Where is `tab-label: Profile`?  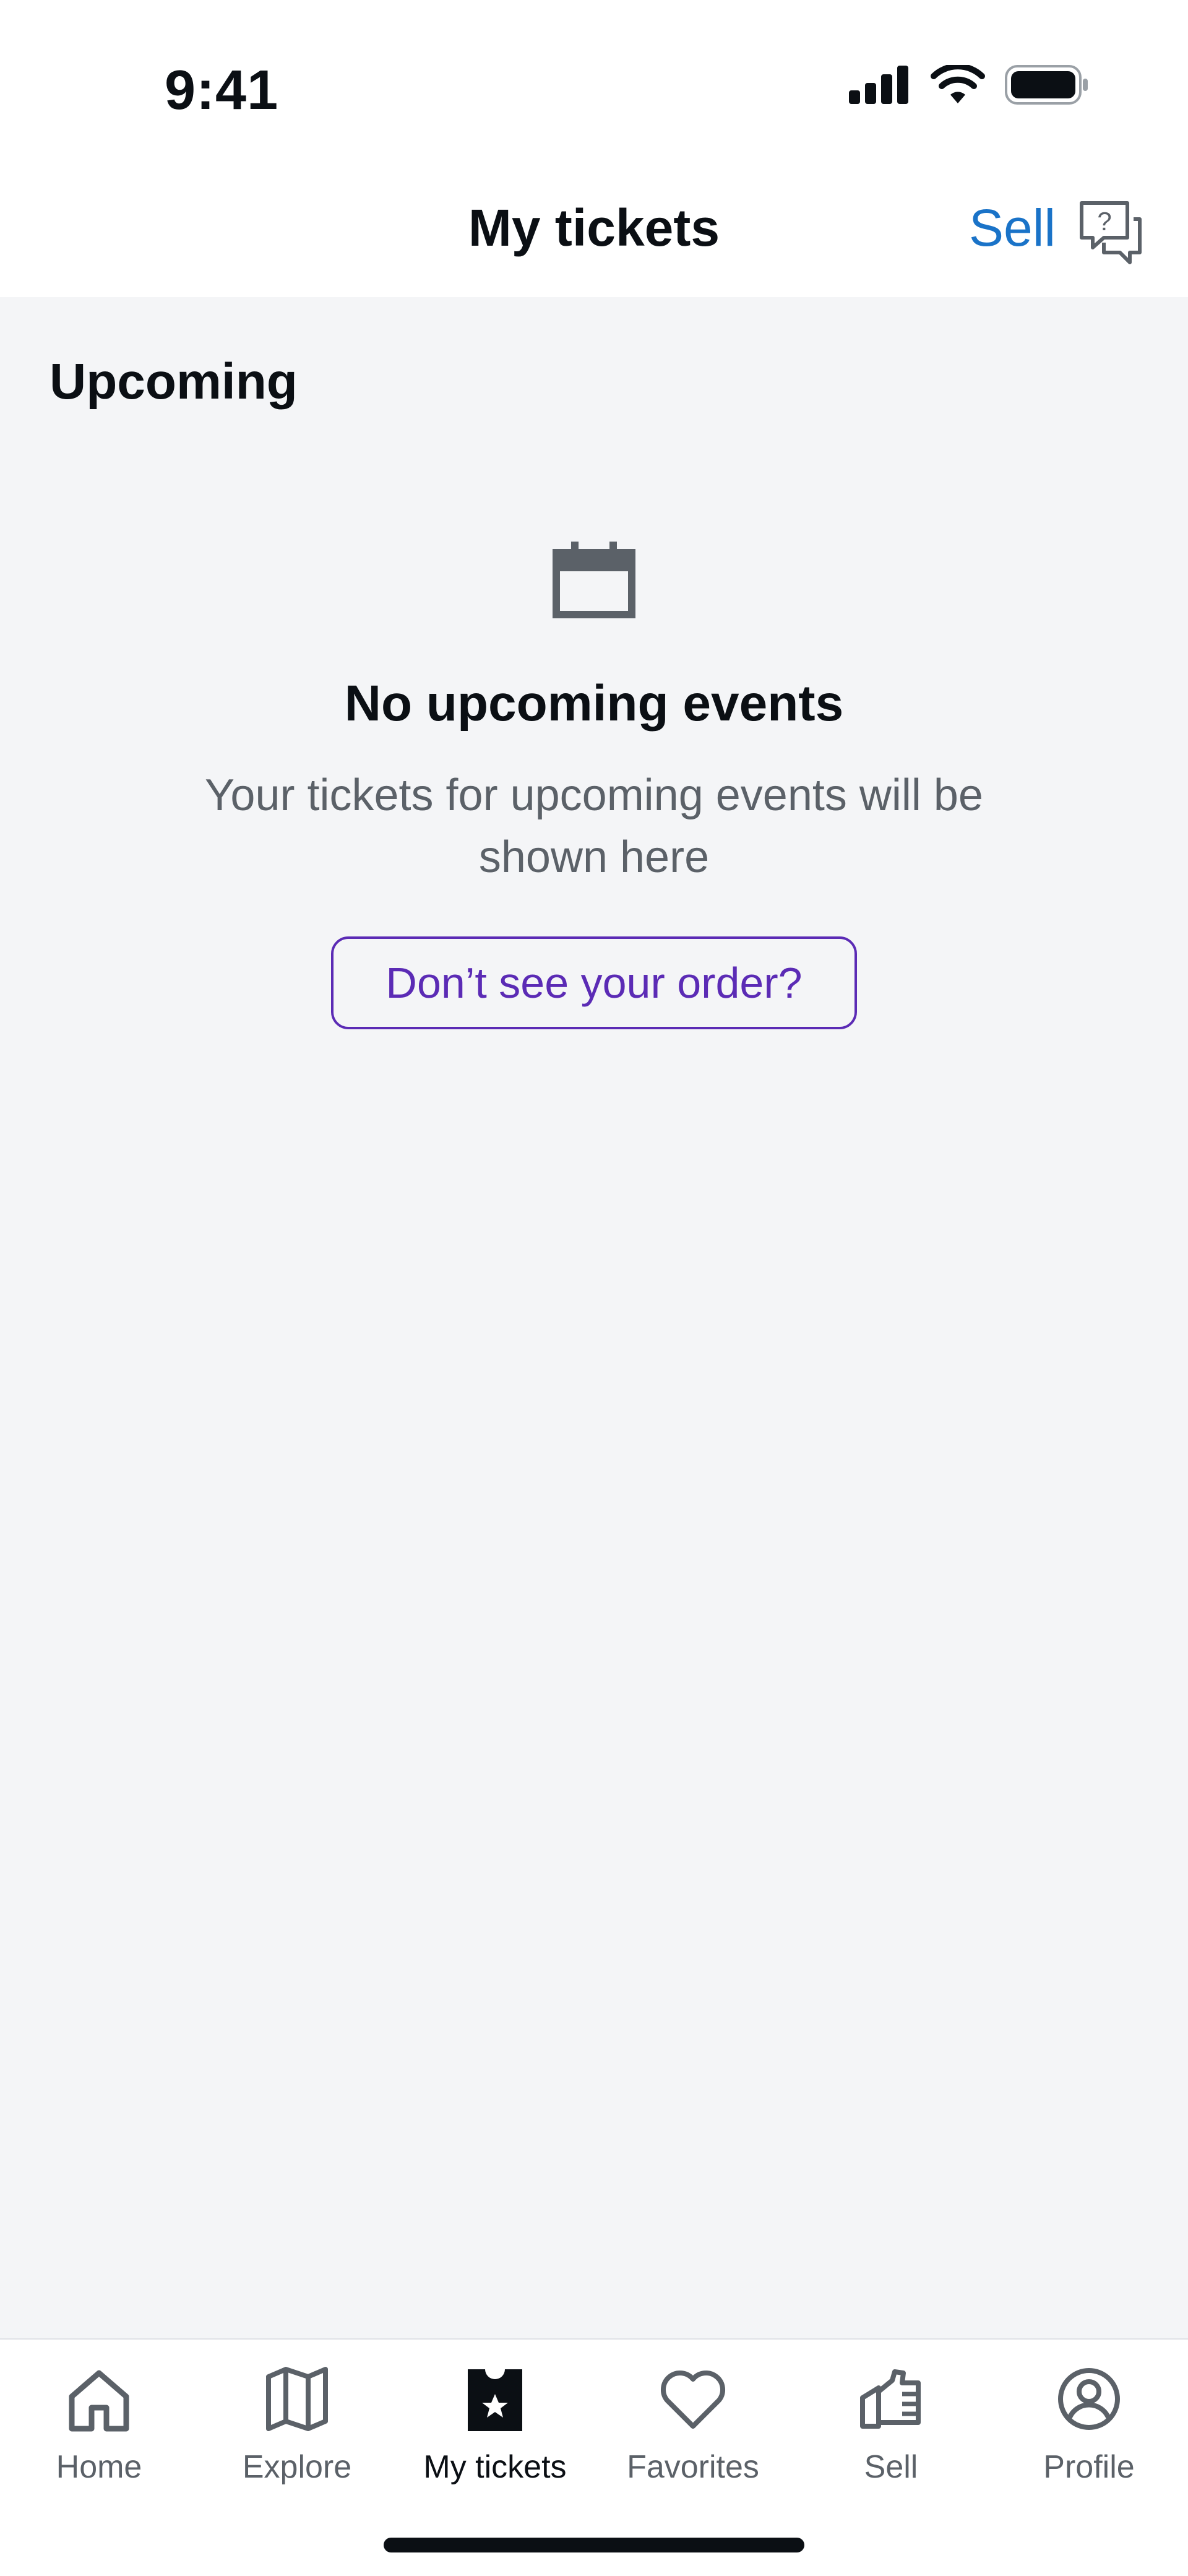
tab-label: Profile is located at coordinates (1089, 2467).